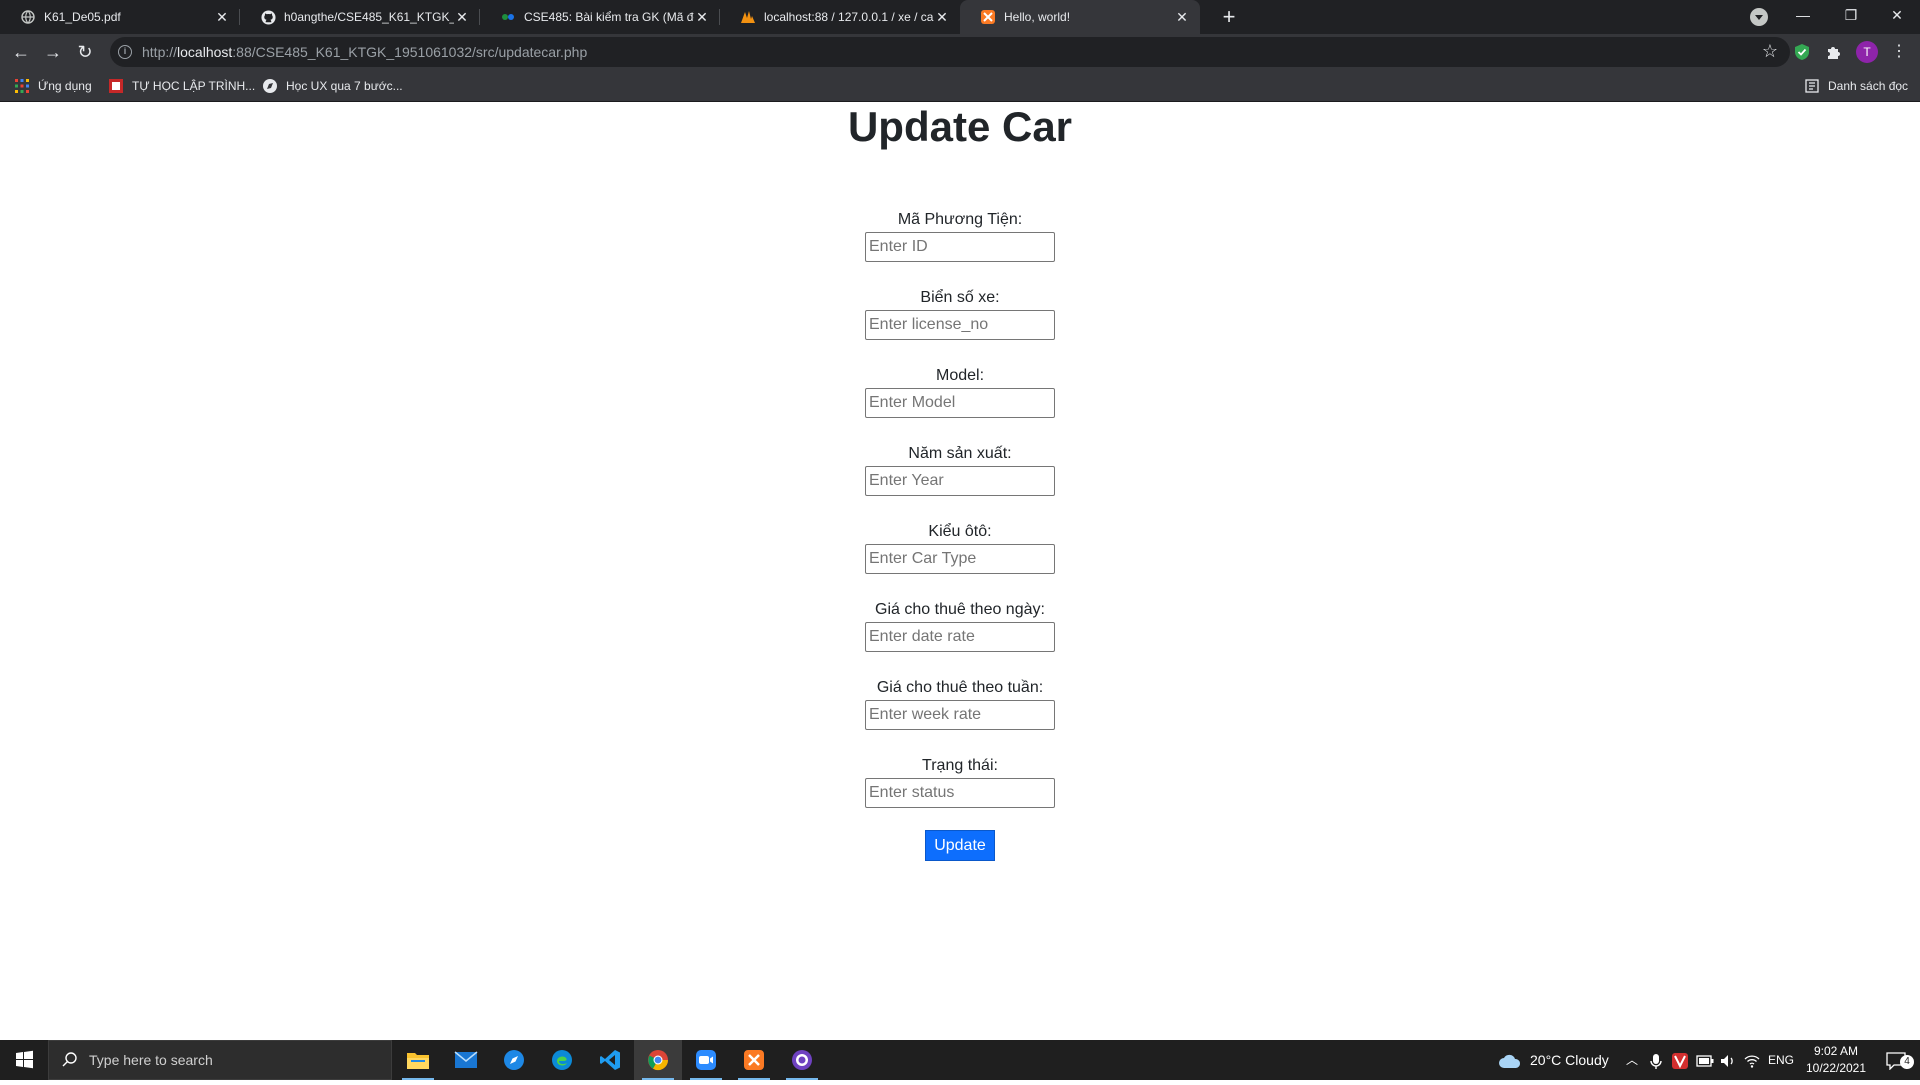 The image size is (1920, 1085). I want to click on car-type-input, so click(960, 559).